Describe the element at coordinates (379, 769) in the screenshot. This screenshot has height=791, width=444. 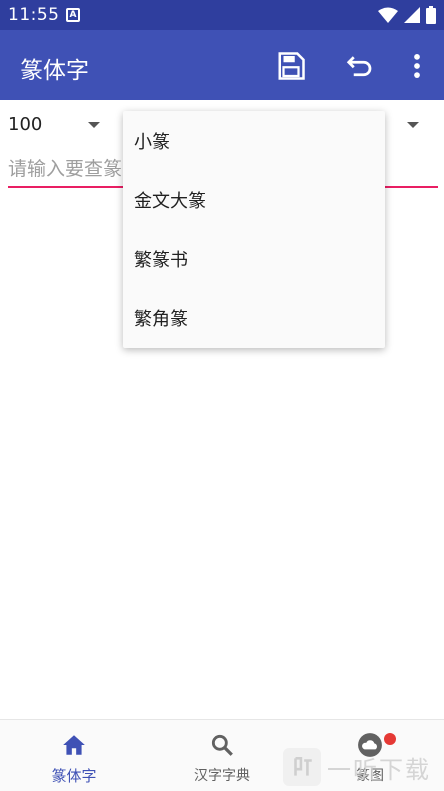
I see `watermark-text: 一听下载` at that location.